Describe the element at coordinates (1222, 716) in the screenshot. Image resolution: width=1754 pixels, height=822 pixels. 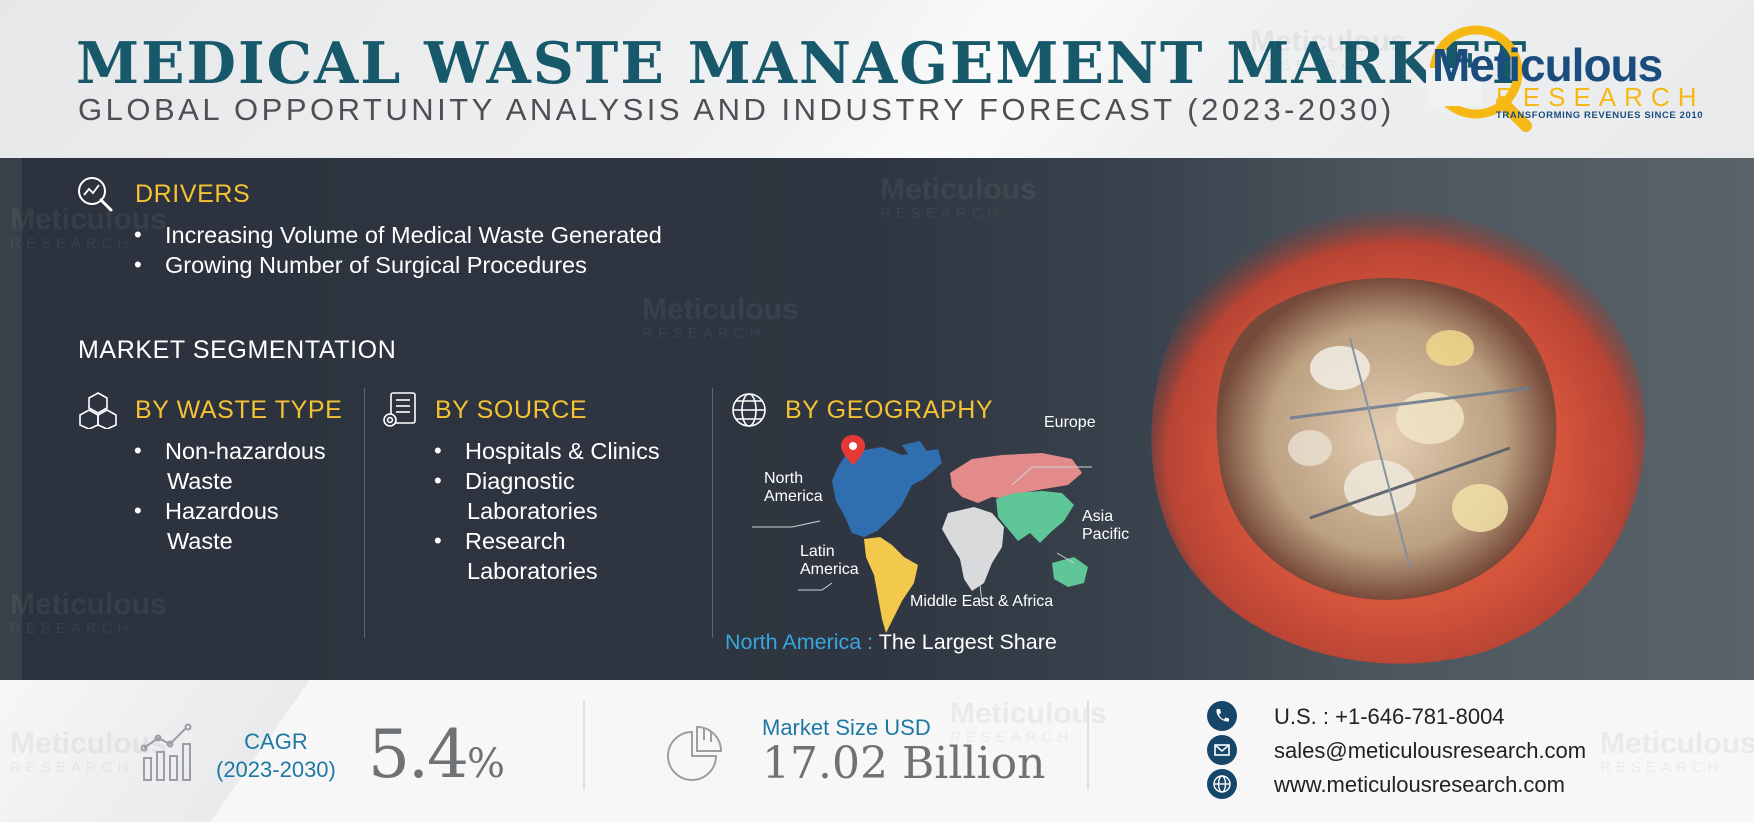
I see `phone-icon` at that location.